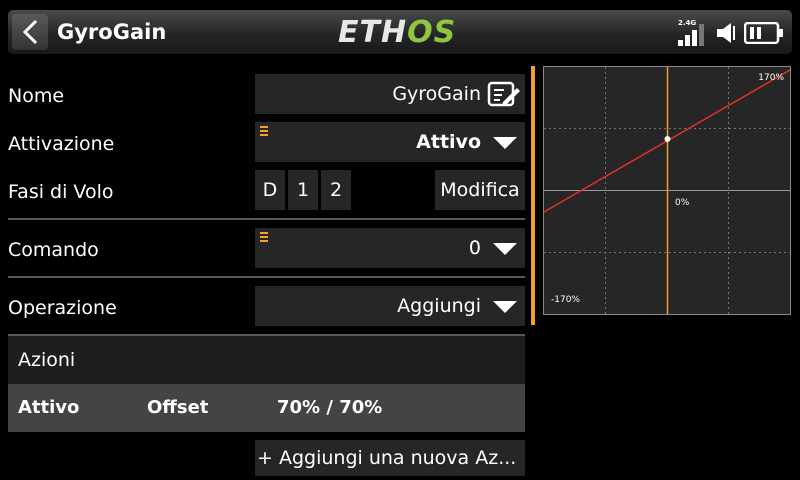 This screenshot has width=800, height=480. I want to click on graph-cursor-point, so click(667, 139).